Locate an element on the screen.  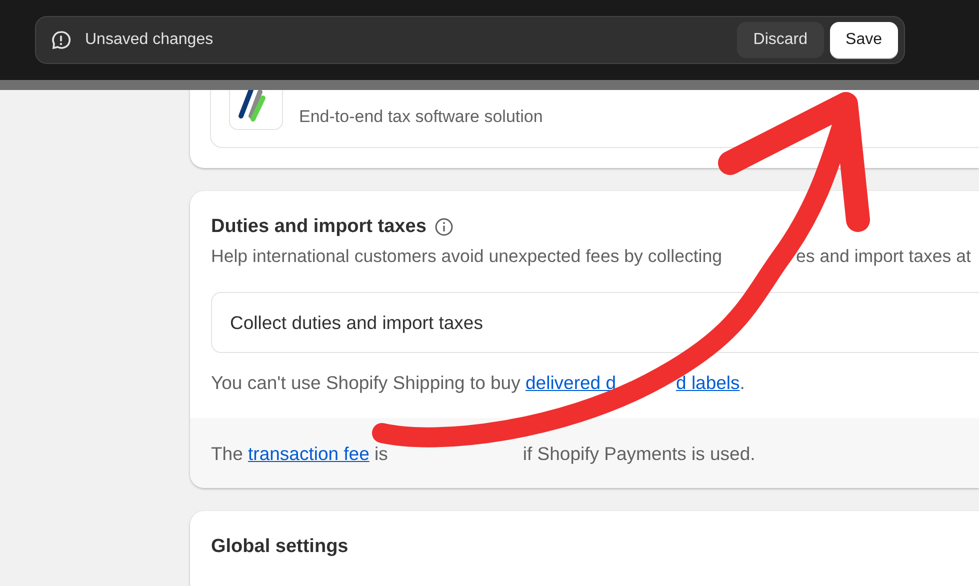
shipping-note: You can't use Shopify Shipping to buy delivered d d labels. is located at coordinates (478, 383).